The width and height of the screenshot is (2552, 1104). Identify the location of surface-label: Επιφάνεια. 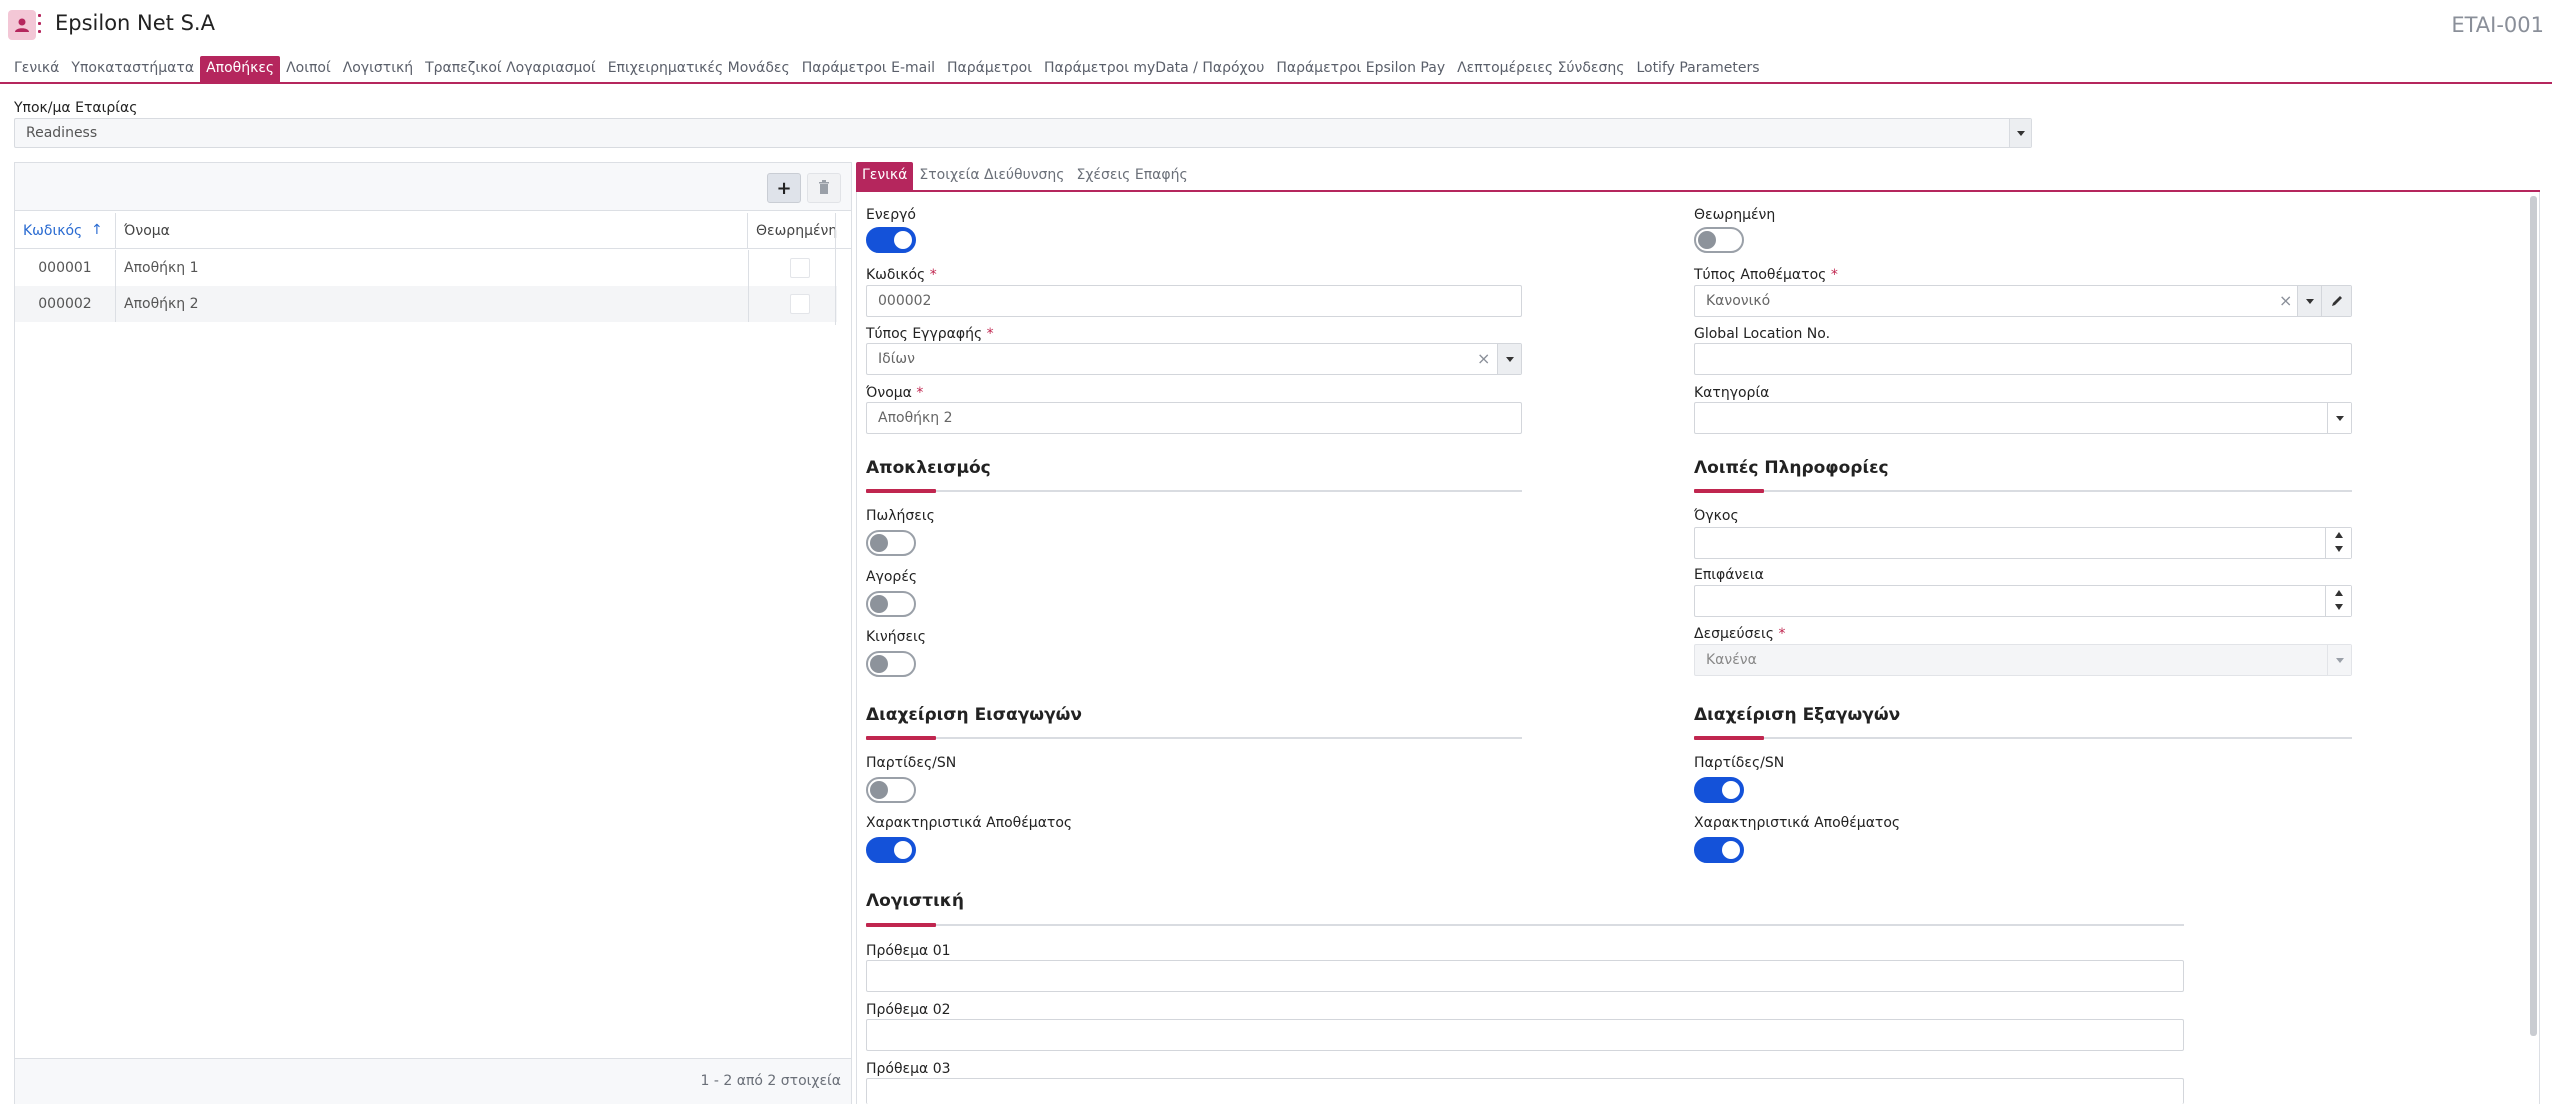
(1729, 575).